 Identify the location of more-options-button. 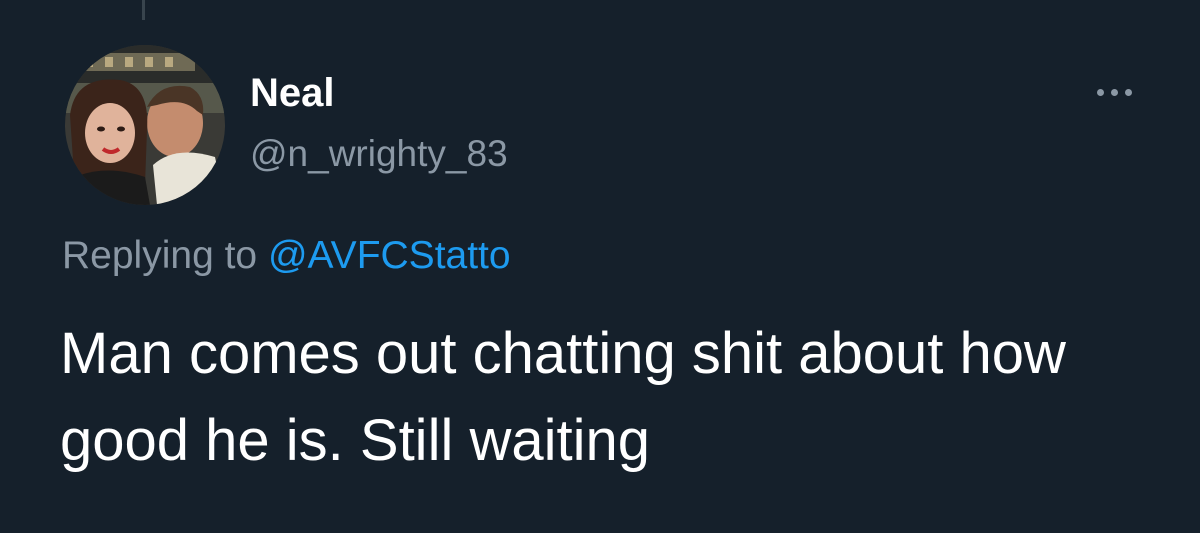
(1114, 92).